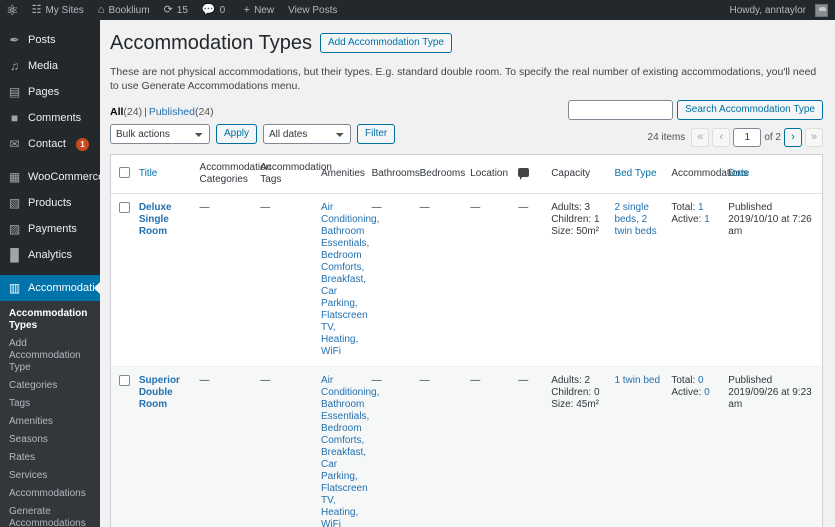 This screenshot has height=527, width=835. I want to click on accommodations-active-value: 0, so click(705, 392).